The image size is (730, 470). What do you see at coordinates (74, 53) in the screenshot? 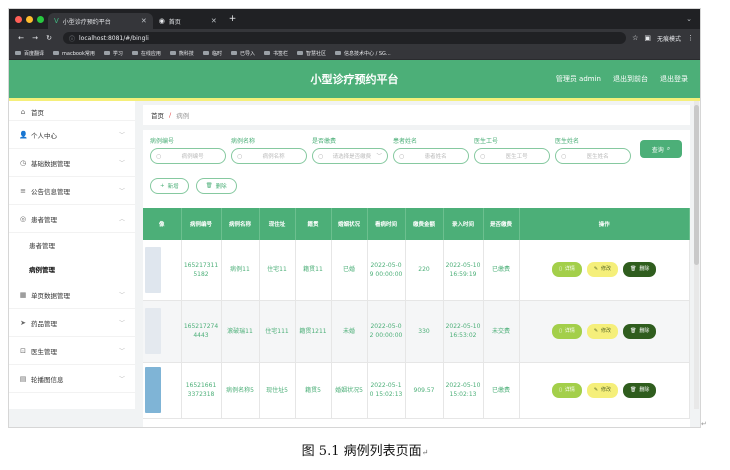
I see `bookmark-item: macbook常用` at bounding box center [74, 53].